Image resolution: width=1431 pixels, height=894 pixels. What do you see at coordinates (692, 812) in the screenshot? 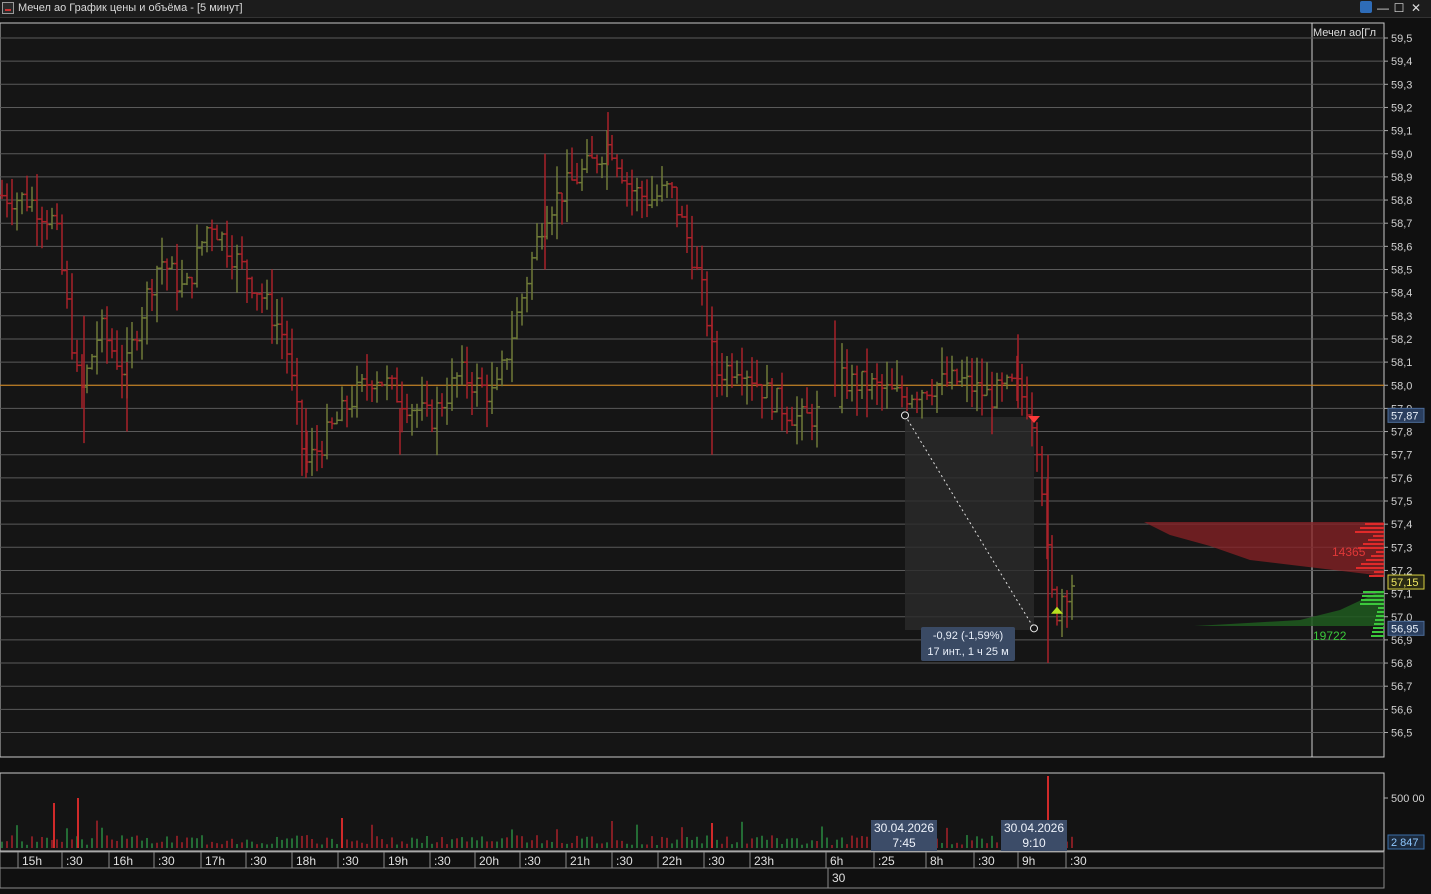
I see `volume-panel` at bounding box center [692, 812].